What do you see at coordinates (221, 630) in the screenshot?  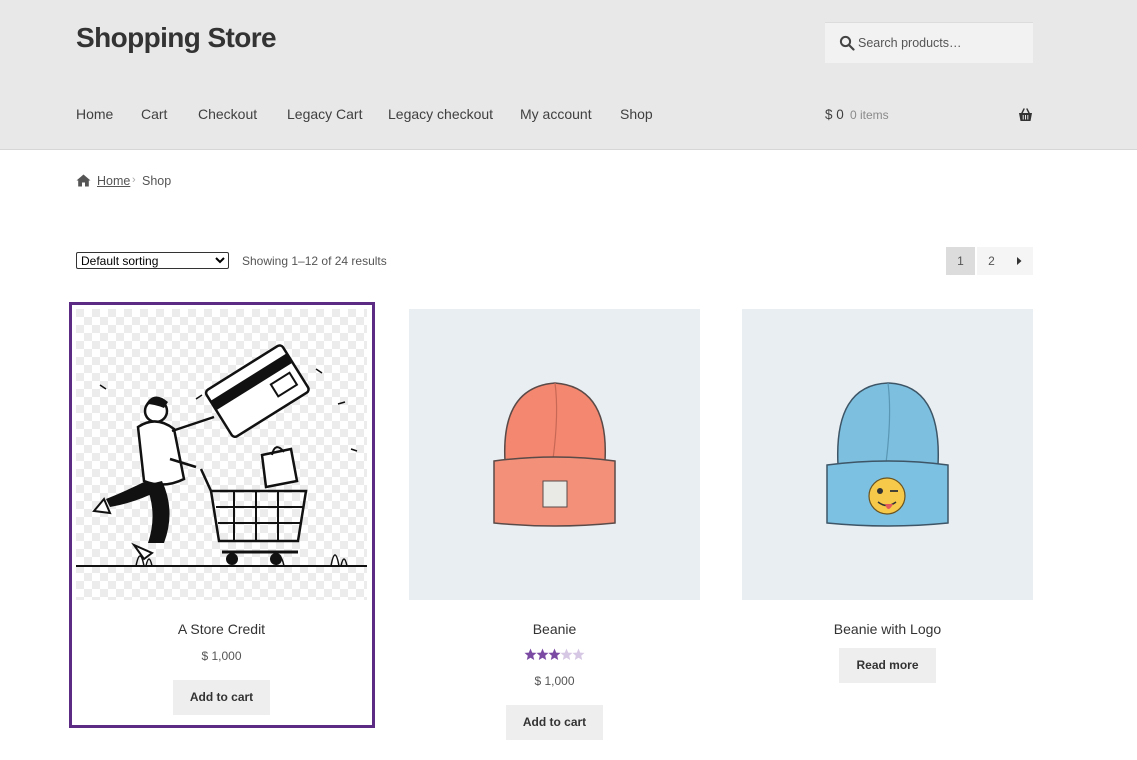 I see `product-name: A Store Credit` at bounding box center [221, 630].